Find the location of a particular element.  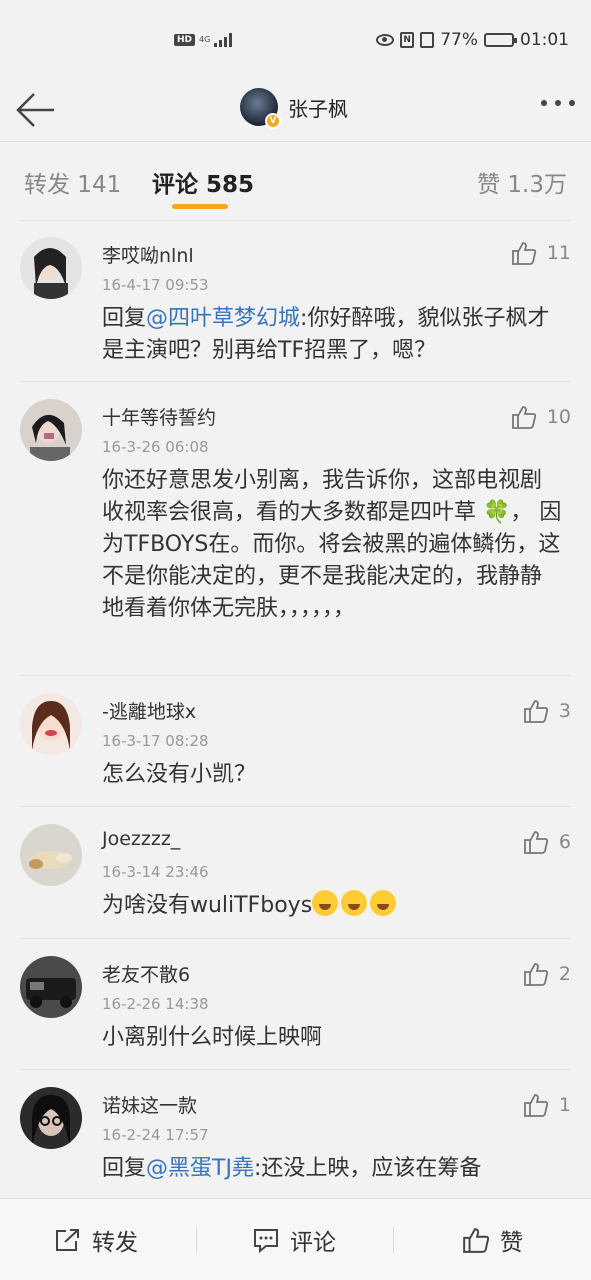

hd-badge: HD is located at coordinates (185, 40).